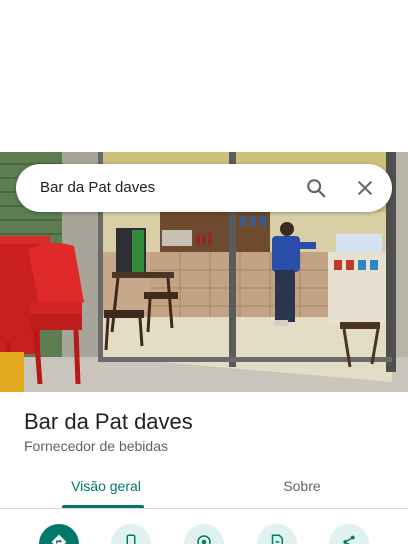 The image size is (408, 544). Describe the element at coordinates (349, 539) in the screenshot. I see `share-icon` at that location.